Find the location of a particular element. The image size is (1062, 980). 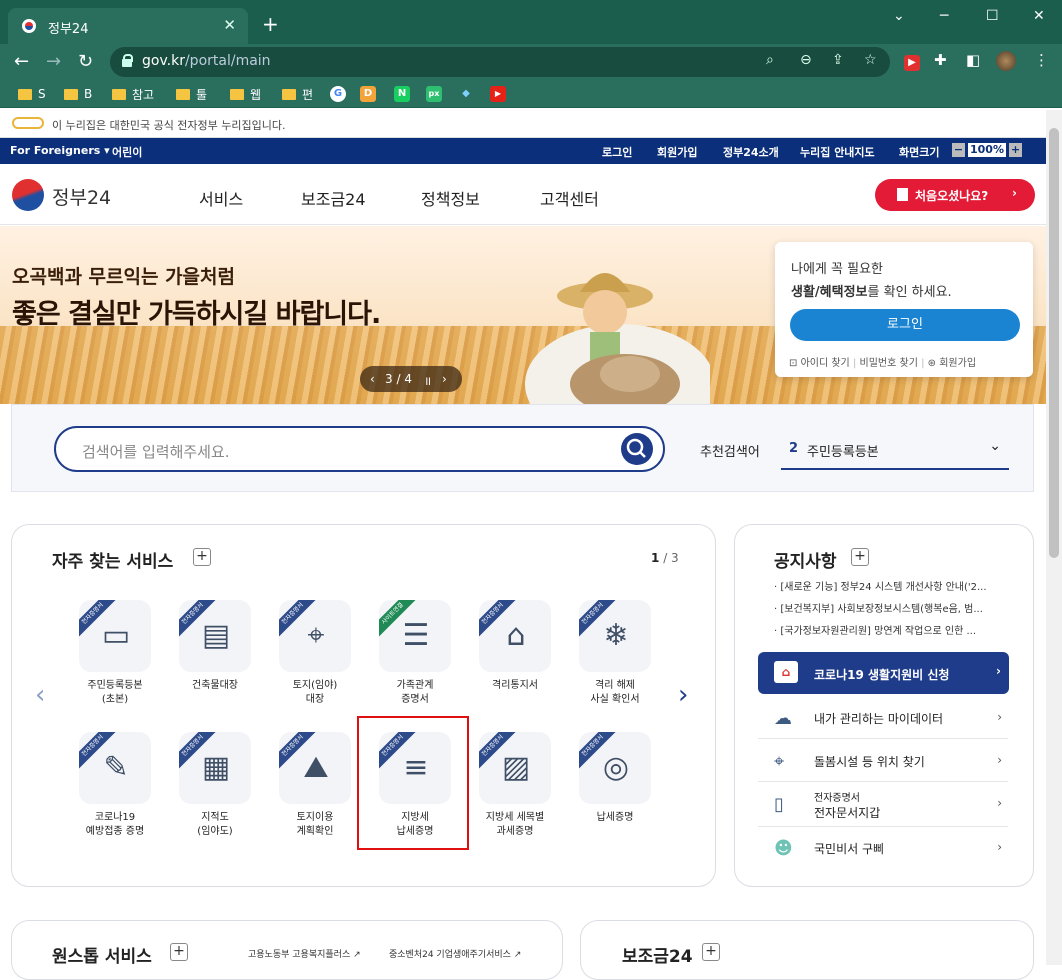

service-item: 전자증명서 ✎ 코로나19 예방접종 증명 is located at coordinates (115, 785).